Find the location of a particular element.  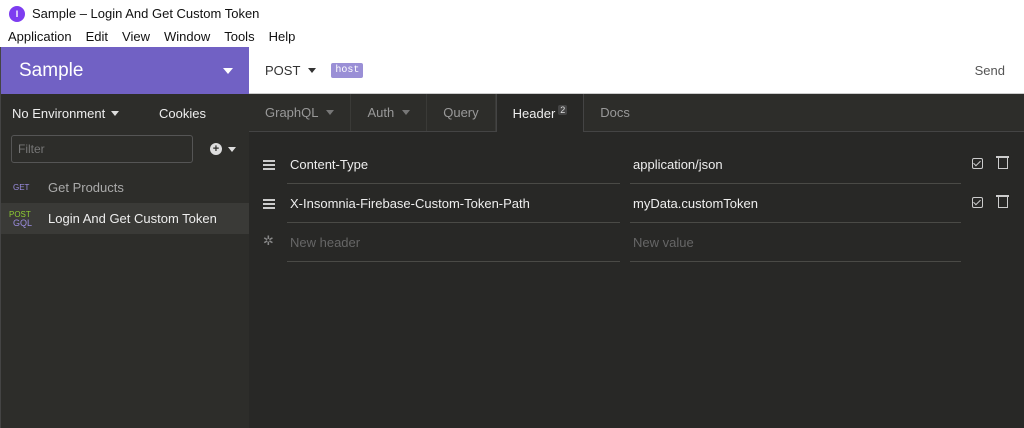

filter-input is located at coordinates (102, 149).